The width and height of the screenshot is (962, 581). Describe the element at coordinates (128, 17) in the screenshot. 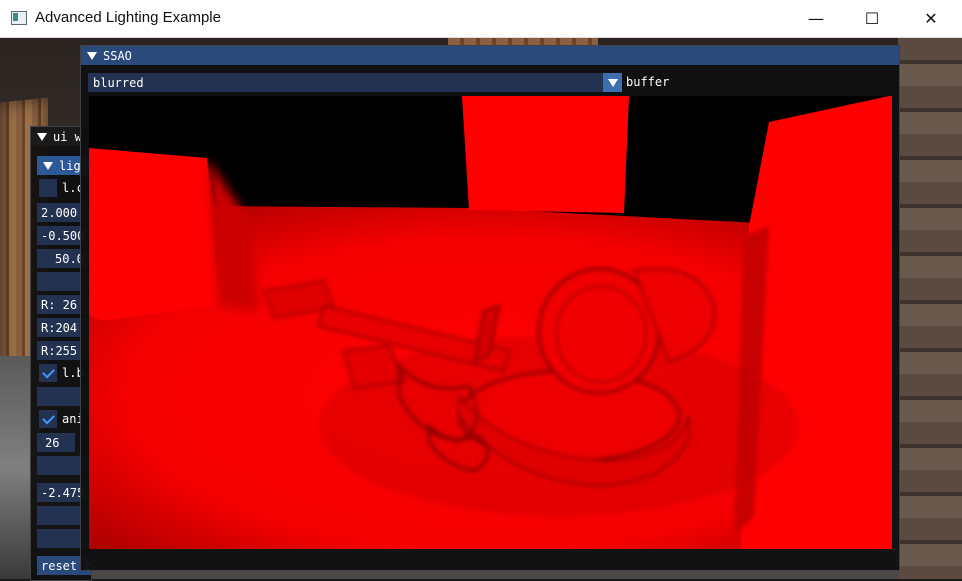

I see `window-title: Advanced Lighting Example` at that location.